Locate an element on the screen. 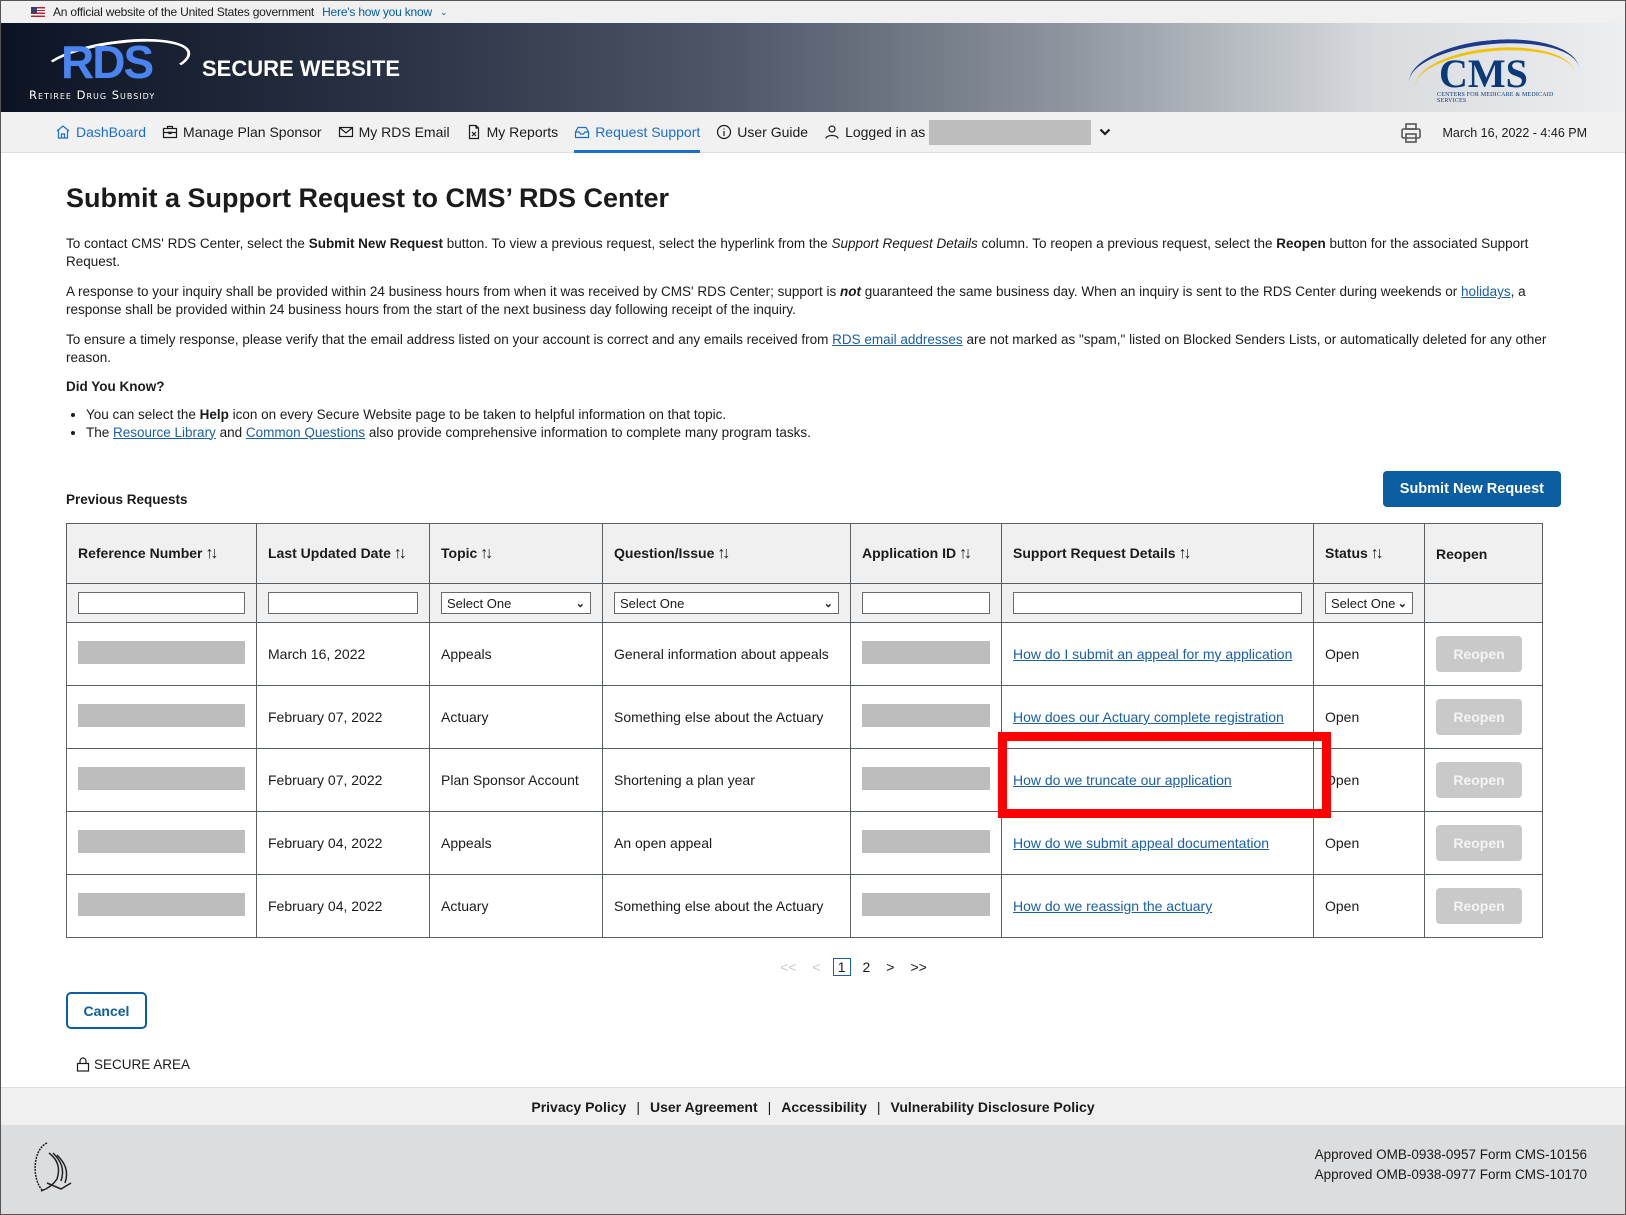 The image size is (1626, 1215). page-1-button: 1 is located at coordinates (841, 967).